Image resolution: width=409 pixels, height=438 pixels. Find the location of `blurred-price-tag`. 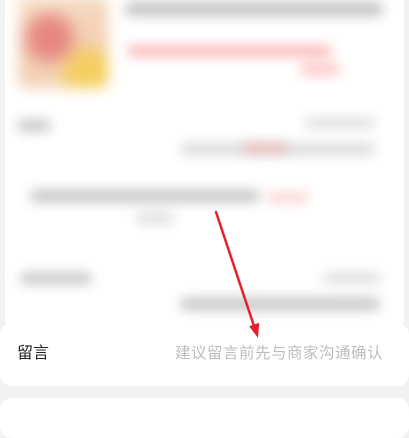

blurred-price-tag is located at coordinates (320, 69).